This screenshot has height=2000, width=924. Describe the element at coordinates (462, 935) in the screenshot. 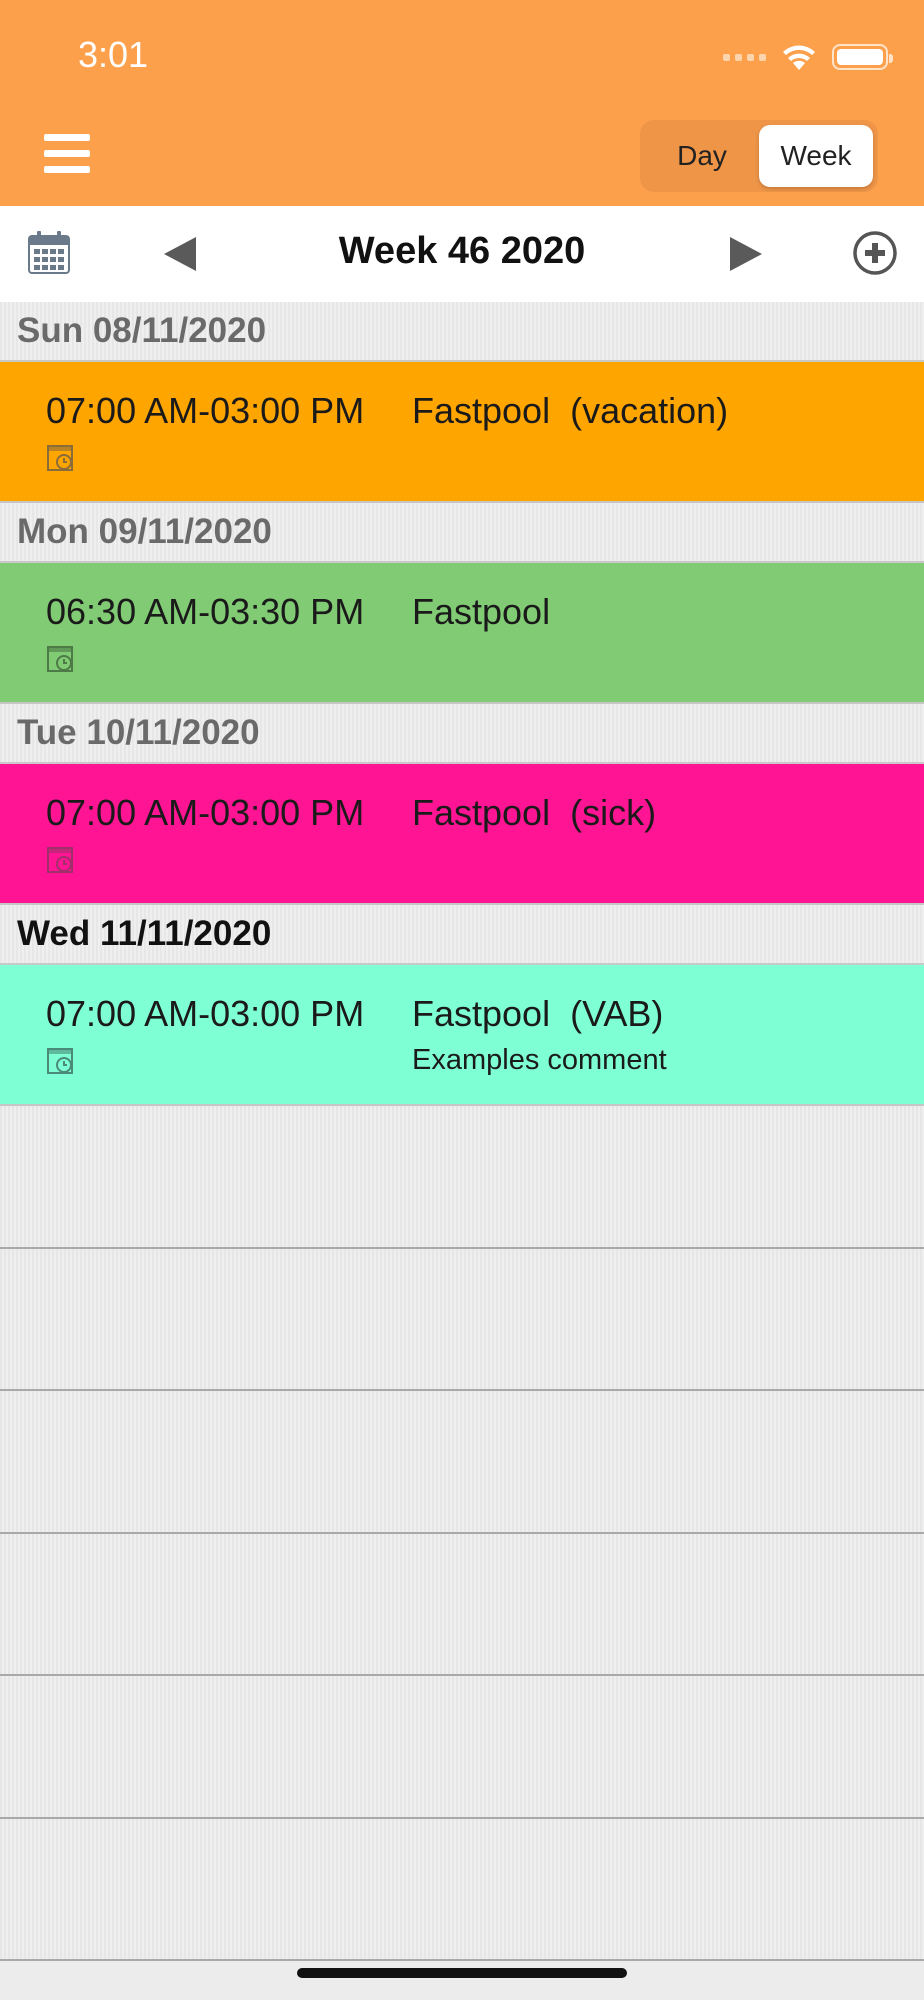

I see `day-header-today: Wed 11/11/2020` at that location.